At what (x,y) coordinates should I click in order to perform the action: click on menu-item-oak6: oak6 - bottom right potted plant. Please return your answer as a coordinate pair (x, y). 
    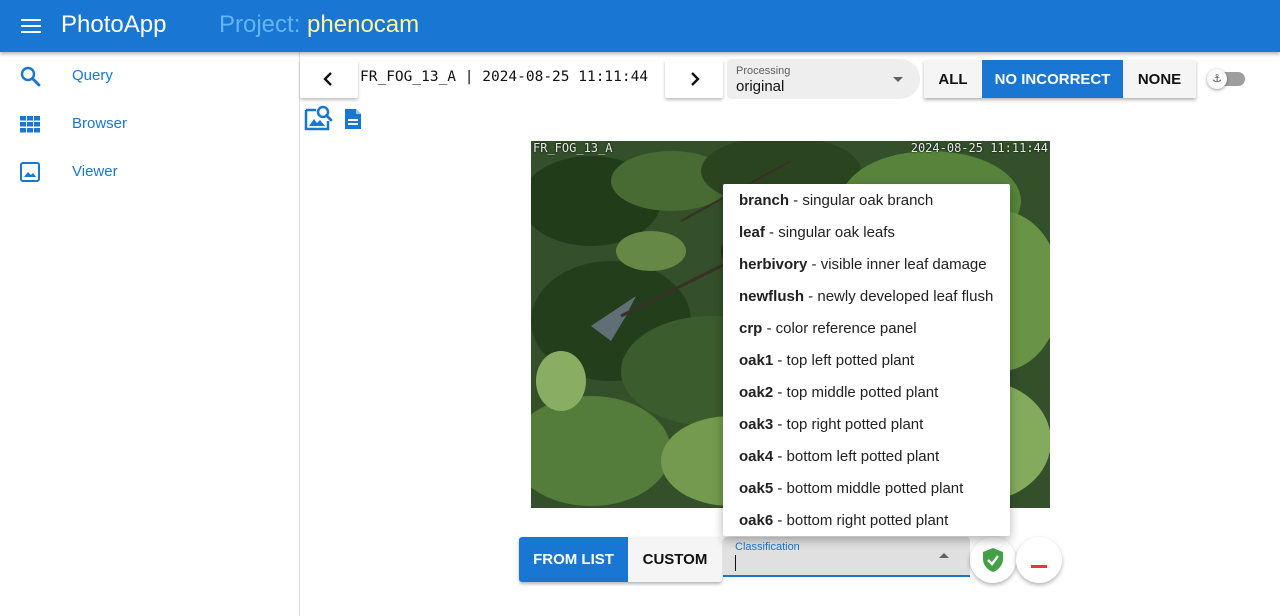
    Looking at the image, I should click on (866, 520).